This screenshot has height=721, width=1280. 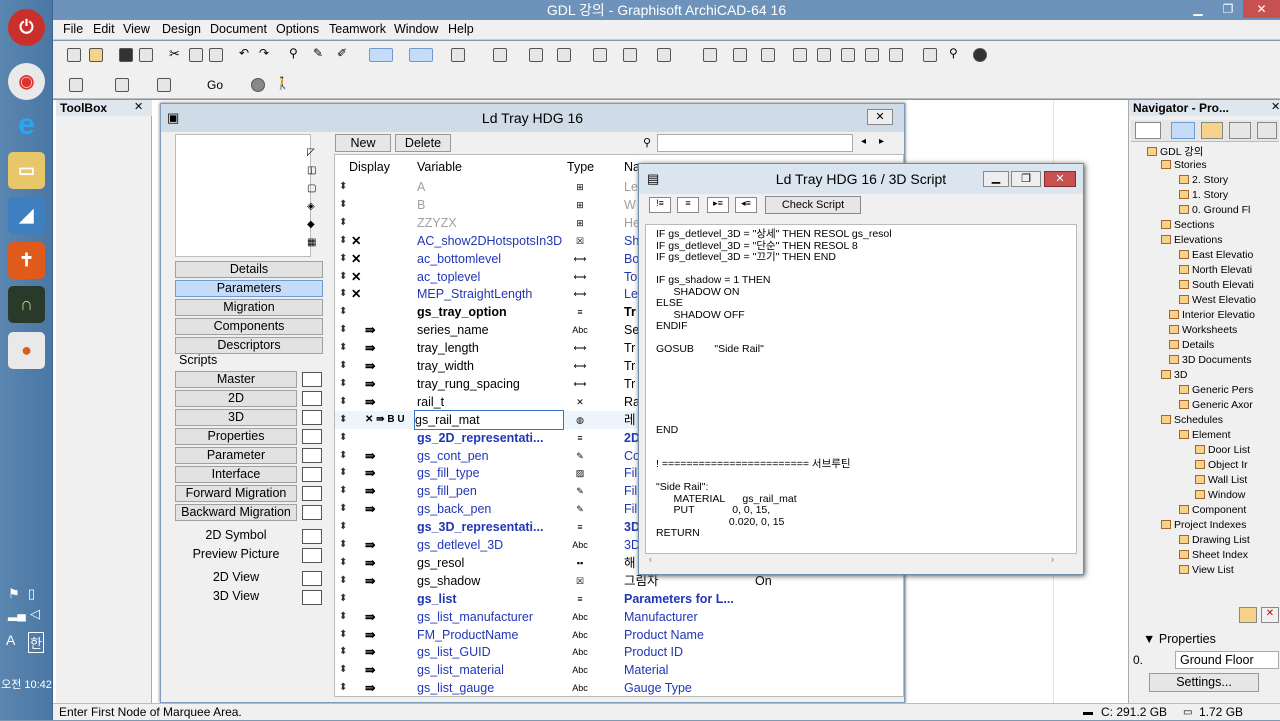 What do you see at coordinates (249, 288) in the screenshot?
I see `section-parameters: Parameters` at bounding box center [249, 288].